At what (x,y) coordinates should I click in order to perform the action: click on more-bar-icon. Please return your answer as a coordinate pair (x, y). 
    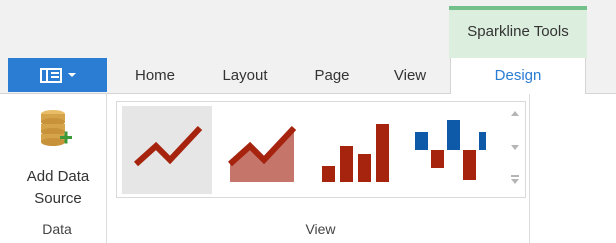
    Looking at the image, I should click on (515, 175).